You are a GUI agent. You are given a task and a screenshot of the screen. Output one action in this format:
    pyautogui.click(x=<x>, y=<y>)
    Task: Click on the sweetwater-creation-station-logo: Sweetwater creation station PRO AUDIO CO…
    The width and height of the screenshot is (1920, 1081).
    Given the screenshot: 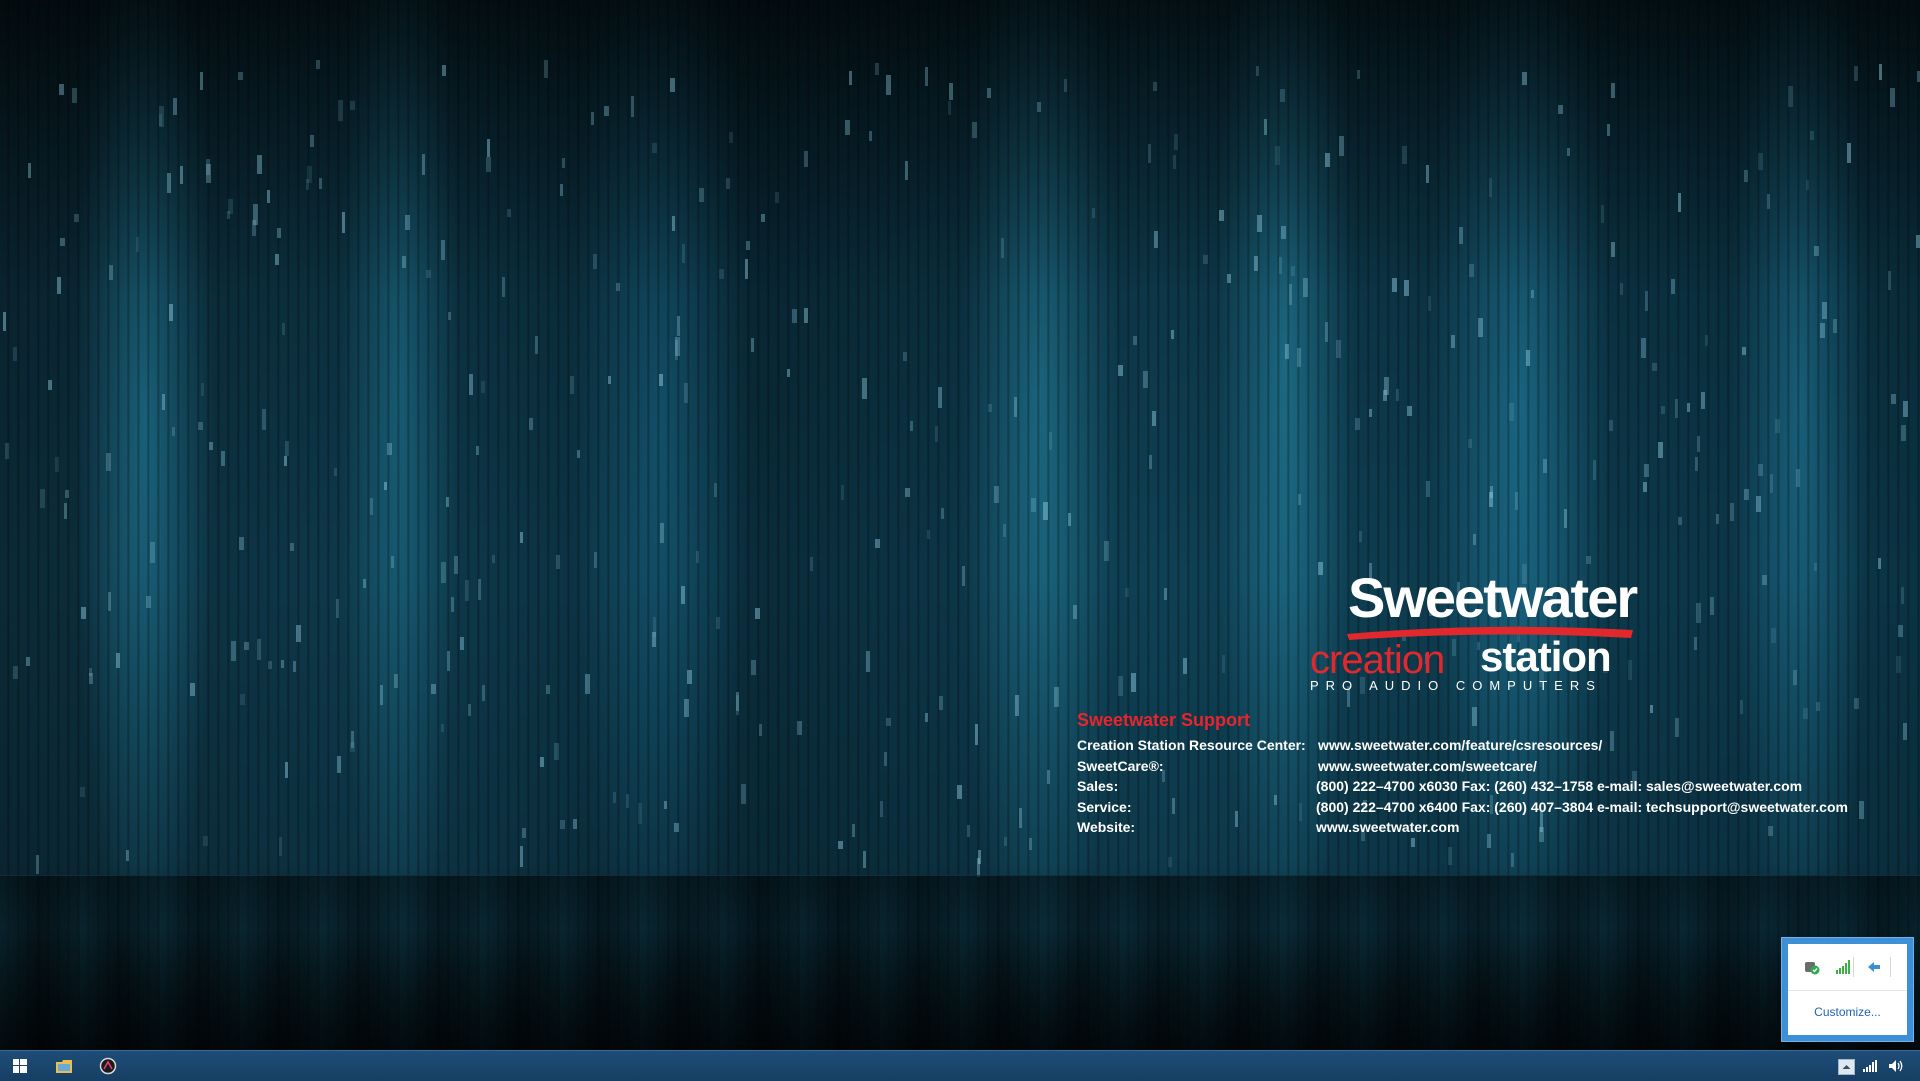 What is the action you would take?
    pyautogui.click(x=1495, y=632)
    